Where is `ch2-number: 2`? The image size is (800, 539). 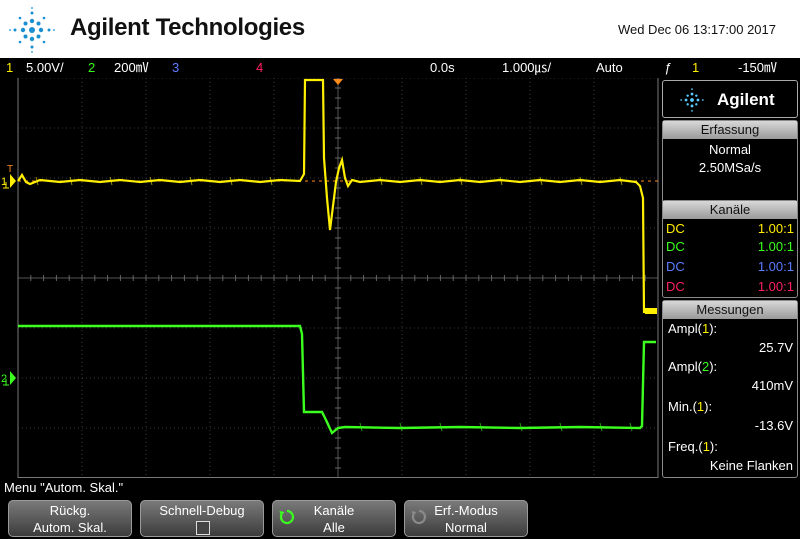
ch2-number: 2 is located at coordinates (91, 68).